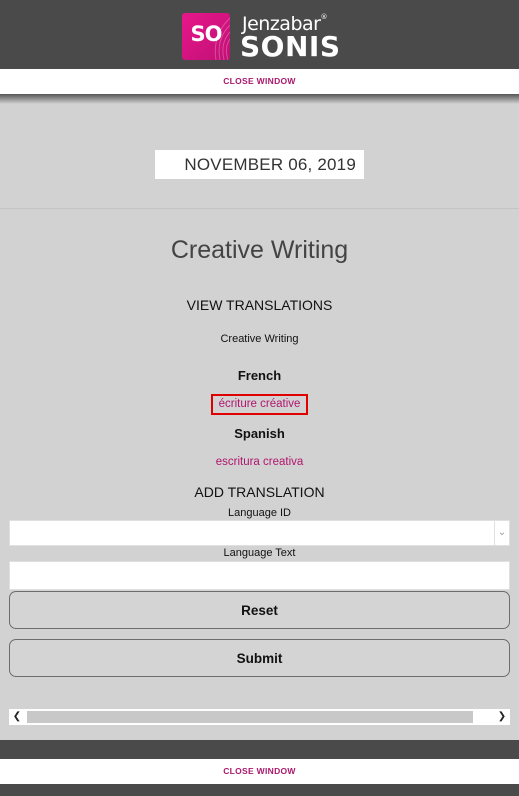 The height and width of the screenshot is (796, 519). I want to click on date-display: NOVEMBER 06, 2019, so click(259, 164).